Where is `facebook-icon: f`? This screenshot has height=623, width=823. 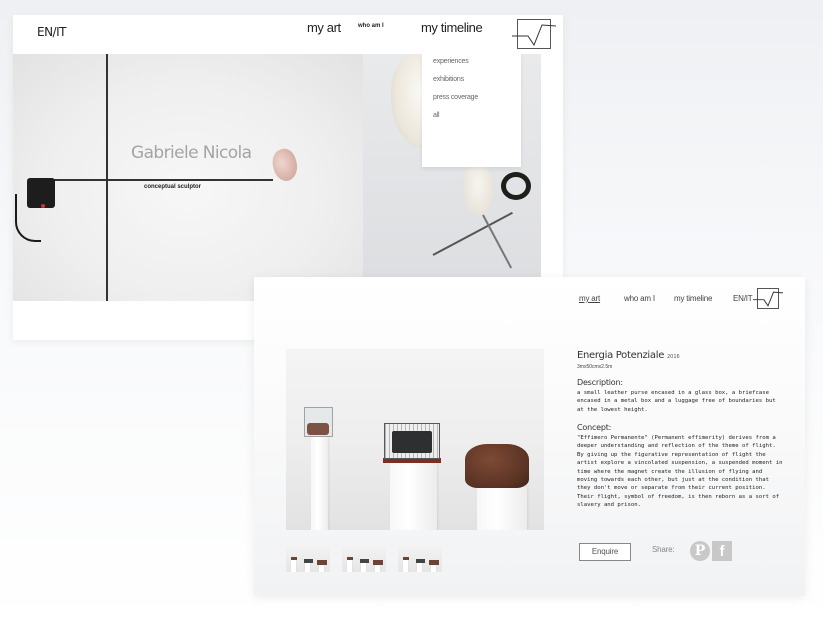 facebook-icon: f is located at coordinates (722, 551).